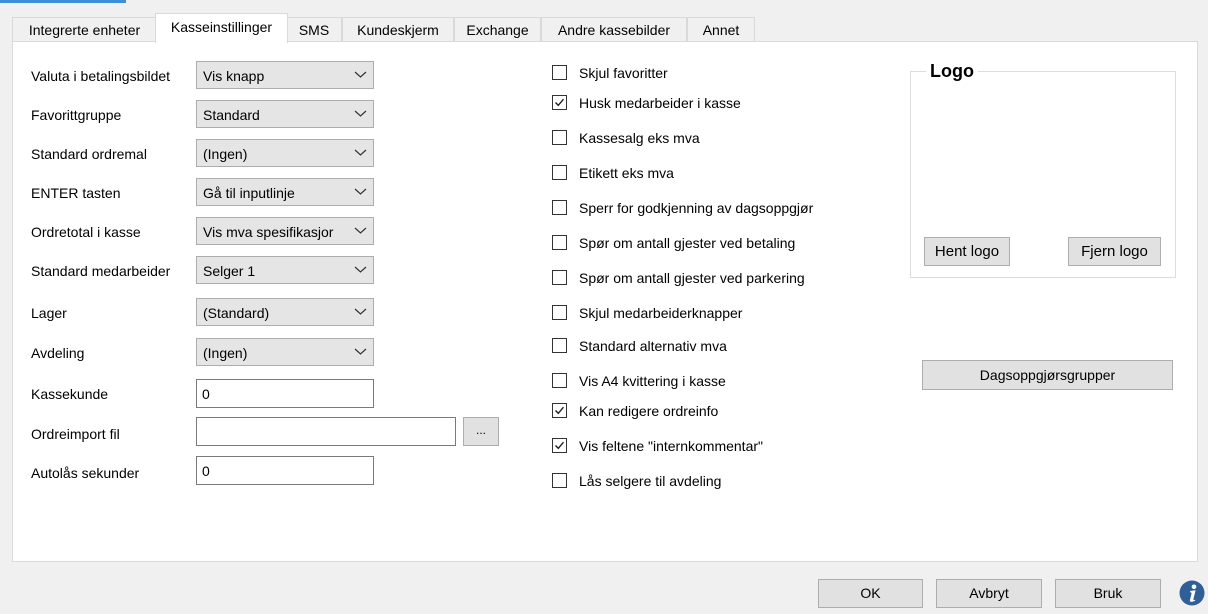 The image size is (1208, 614). I want to click on hent-logo-button: Hent logo, so click(967, 251).